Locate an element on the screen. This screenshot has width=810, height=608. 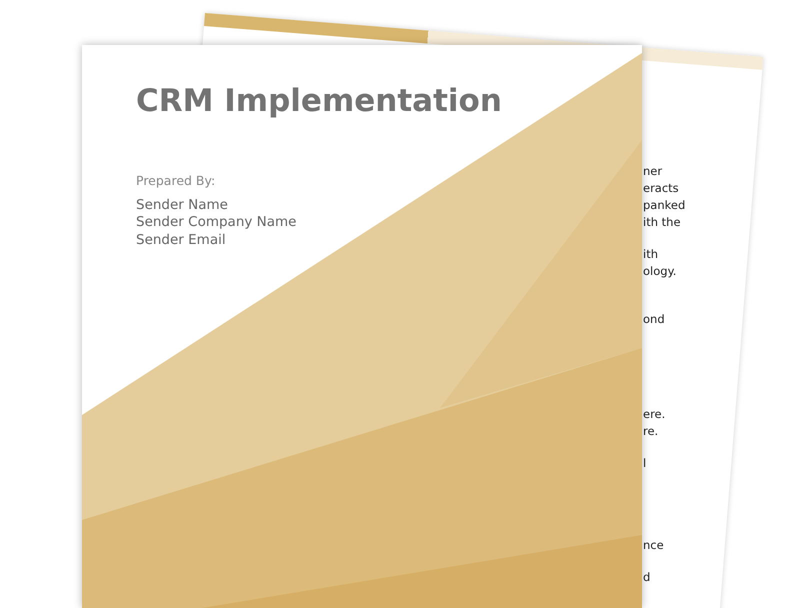
sender-detail: Sender Company Name is located at coordinates (216, 223).